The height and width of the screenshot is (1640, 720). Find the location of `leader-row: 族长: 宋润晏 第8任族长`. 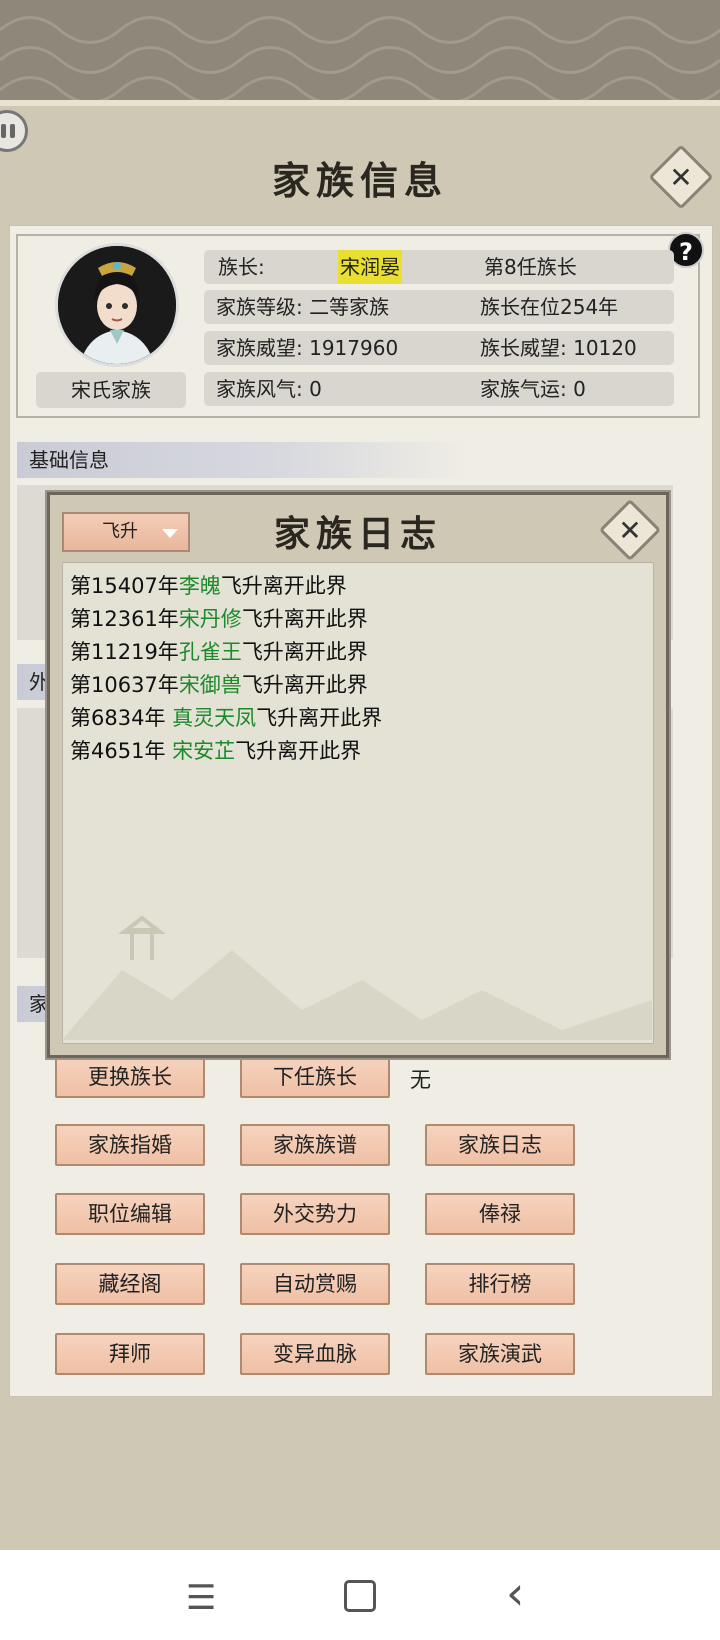

leader-row: 族长: 宋润晏 第8任族长 is located at coordinates (439, 267).